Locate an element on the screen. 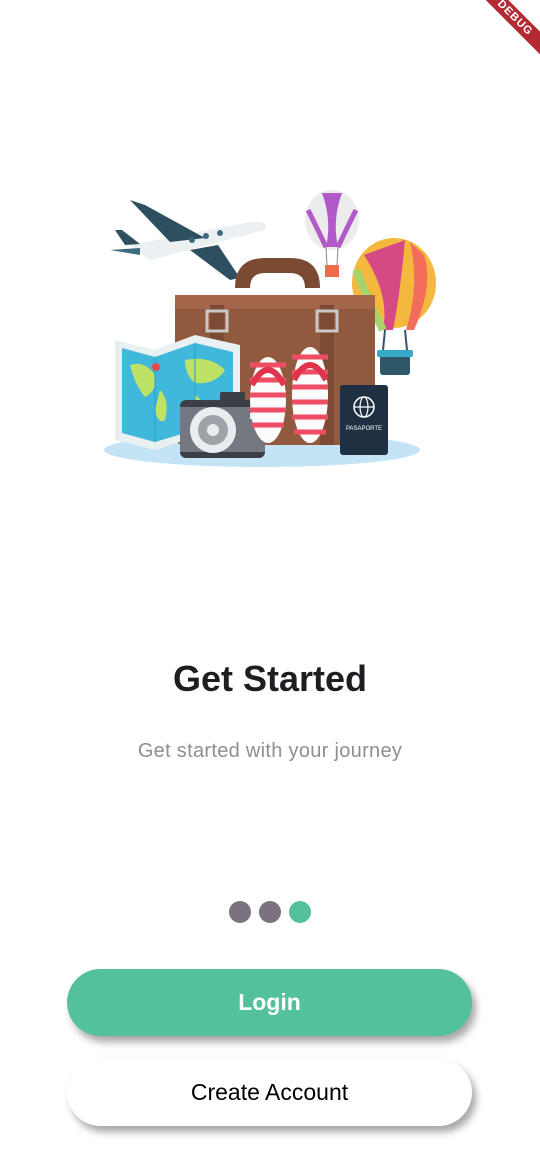  login-button: Login is located at coordinates (269, 1002).